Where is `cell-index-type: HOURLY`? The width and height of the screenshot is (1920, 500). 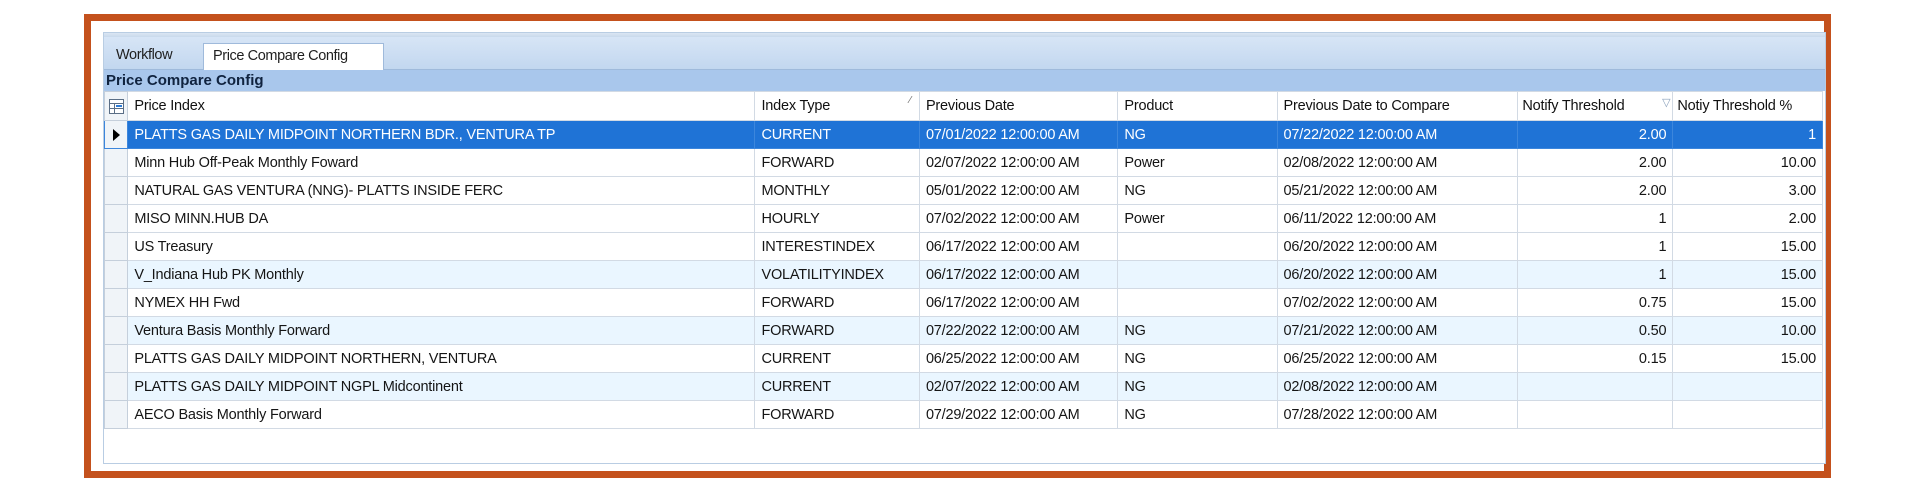 cell-index-type: HOURLY is located at coordinates (837, 218).